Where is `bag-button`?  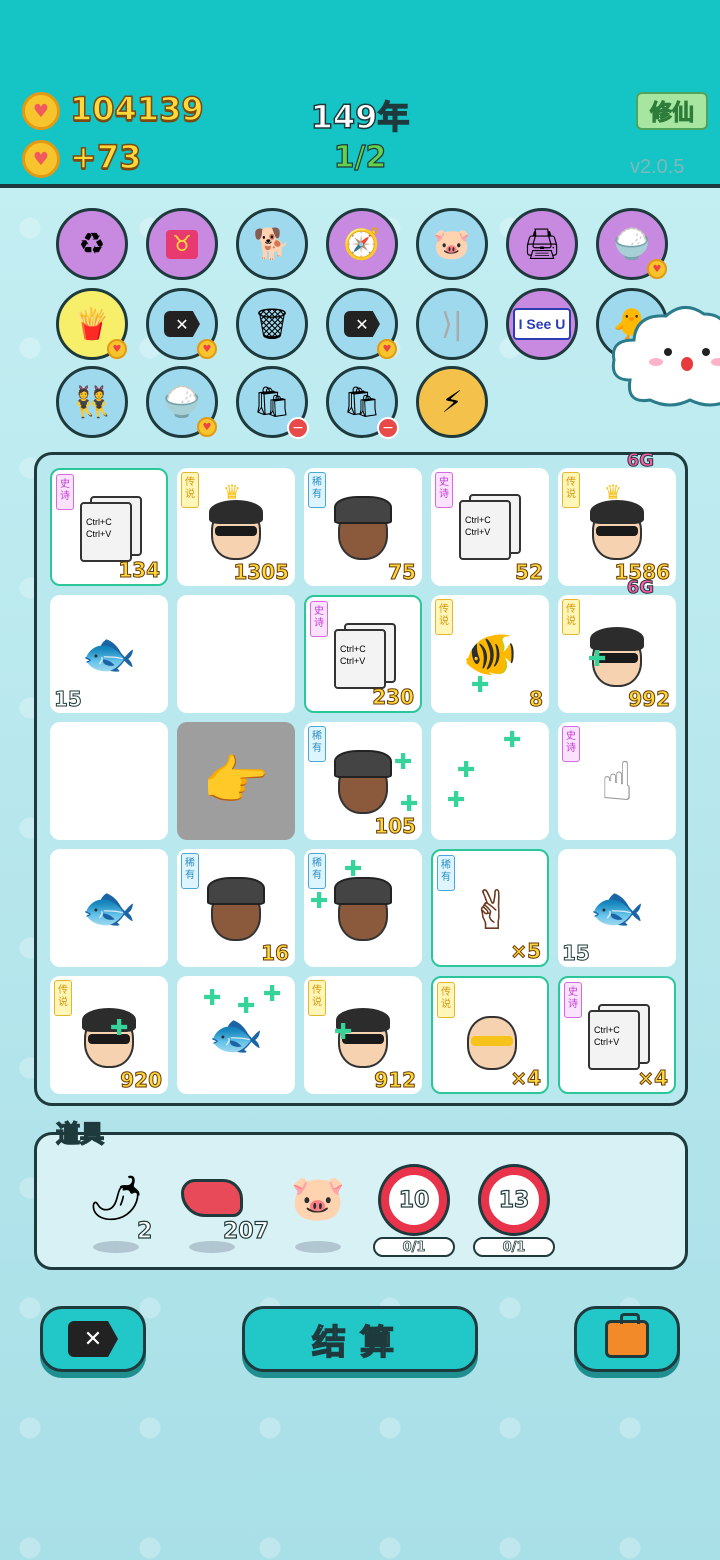
bag-button is located at coordinates (627, 1339).